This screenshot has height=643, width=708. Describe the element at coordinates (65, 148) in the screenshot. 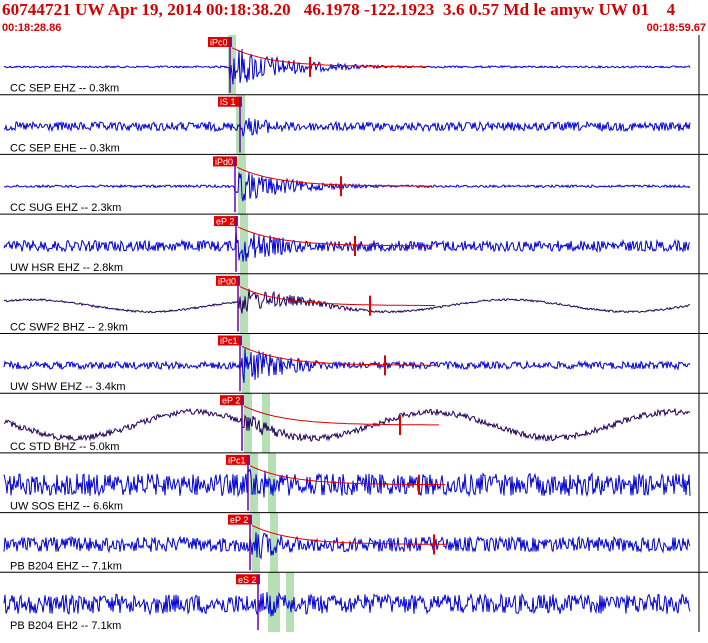

I see `station-label: CC SEP EHE -- 0.3km` at that location.